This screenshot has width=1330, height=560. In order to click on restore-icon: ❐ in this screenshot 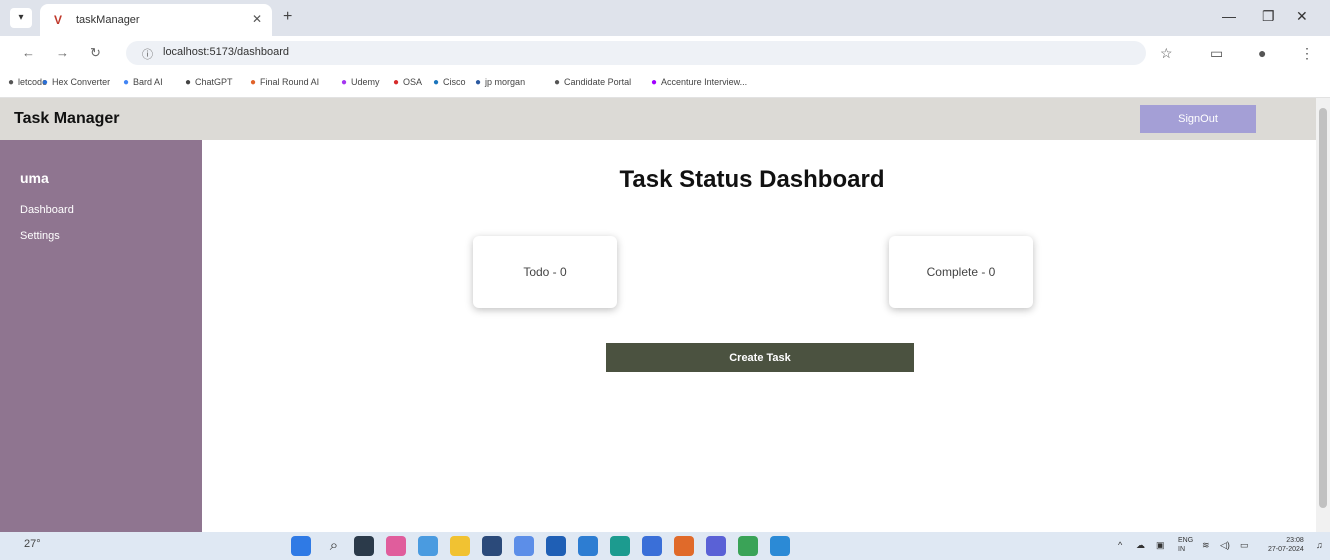, I will do `click(1268, 16)`.